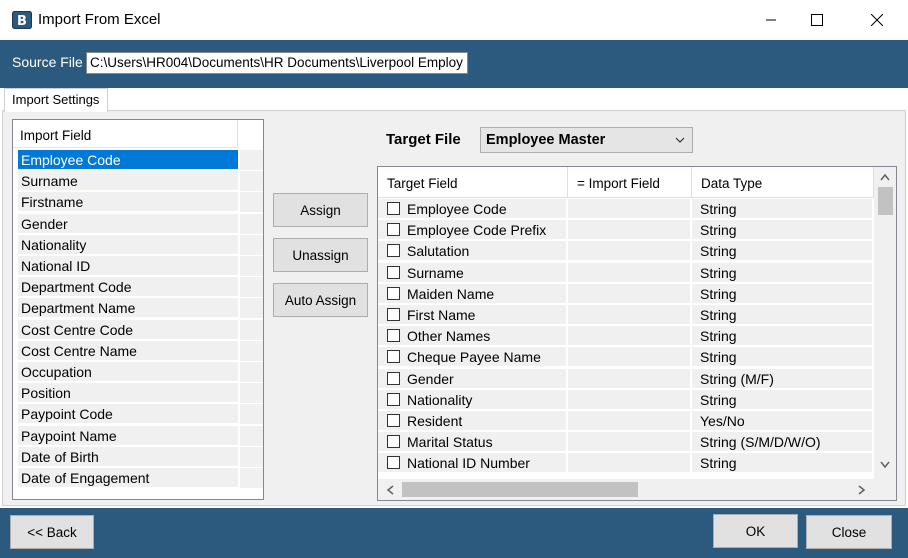  What do you see at coordinates (472, 357) in the screenshot?
I see `target-field-cell: Cheque Payee Name` at bounding box center [472, 357].